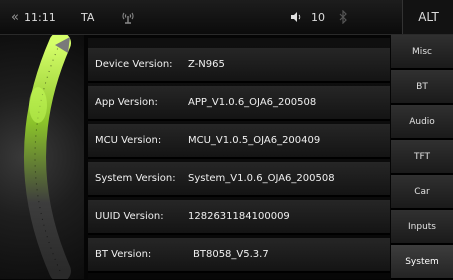 The image size is (453, 280). What do you see at coordinates (422, 227) in the screenshot?
I see `tab-inputs: Inputs` at bounding box center [422, 227].